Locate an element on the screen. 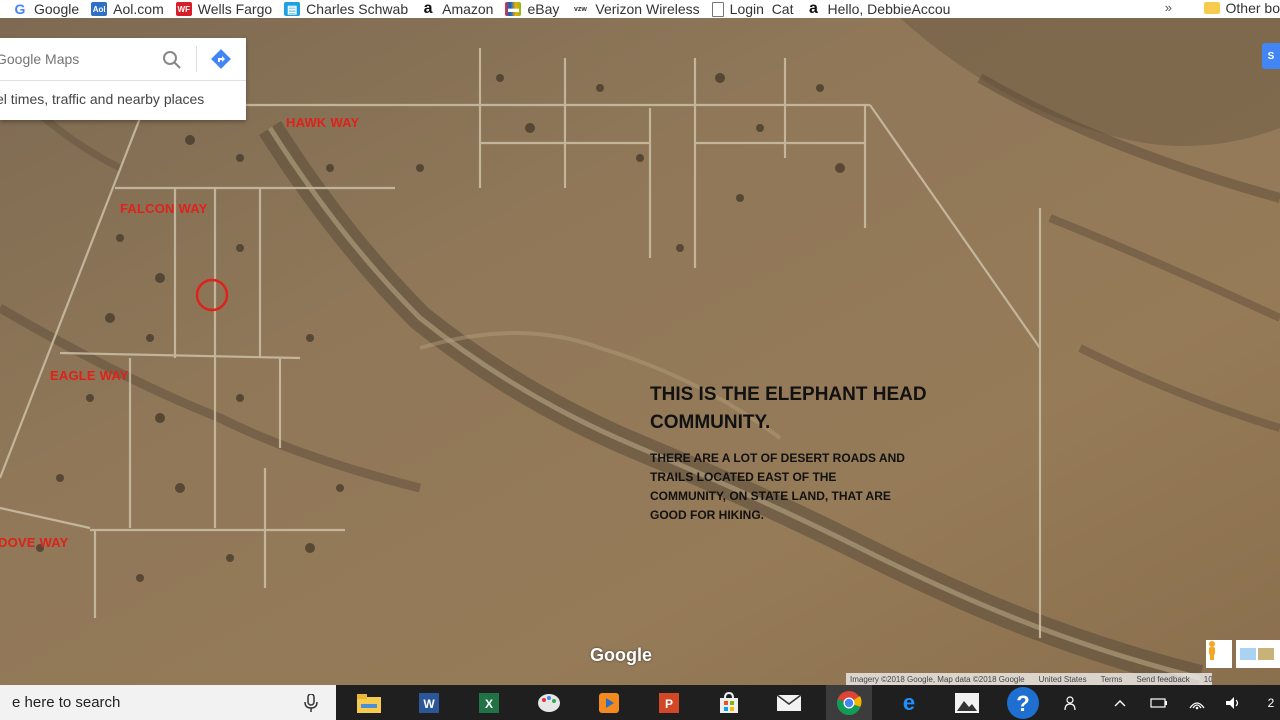 This screenshot has height=720, width=1280. chrome-icon is located at coordinates (849, 702).